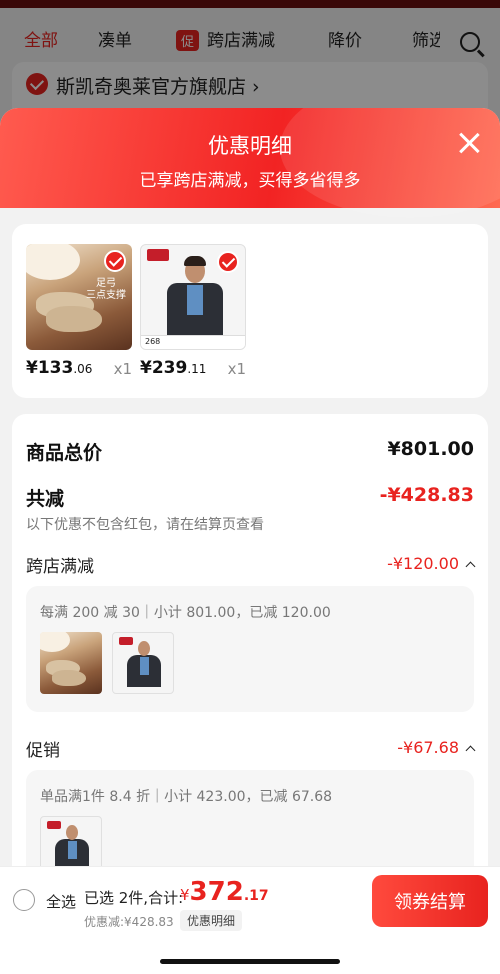  I want to click on cross-store-detail-text: 每满 200 减 30｜小计 801.00，已减 120.00, so click(185, 613).